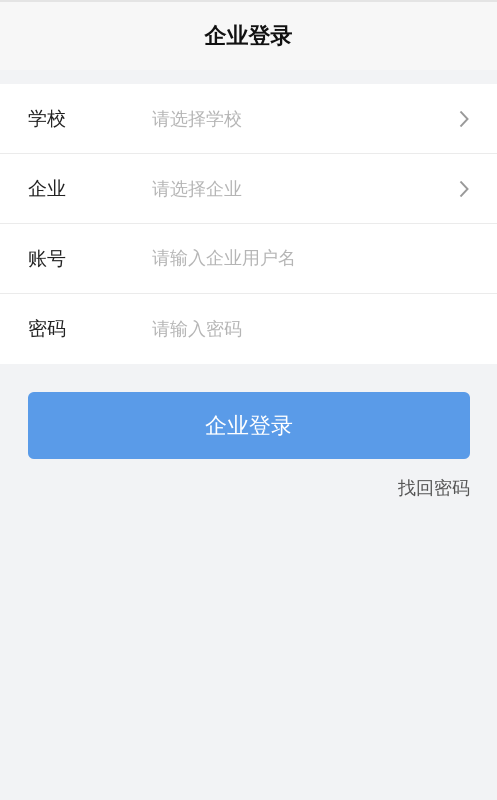 The width and height of the screenshot is (497, 800). Describe the element at coordinates (310, 258) in the screenshot. I see `input-field: 请输入企业用户名` at that location.